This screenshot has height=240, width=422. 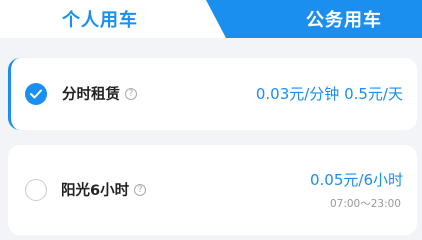 What do you see at coordinates (356, 180) in the screenshot?
I see `option-price: 0.05元/6小时` at bounding box center [356, 180].